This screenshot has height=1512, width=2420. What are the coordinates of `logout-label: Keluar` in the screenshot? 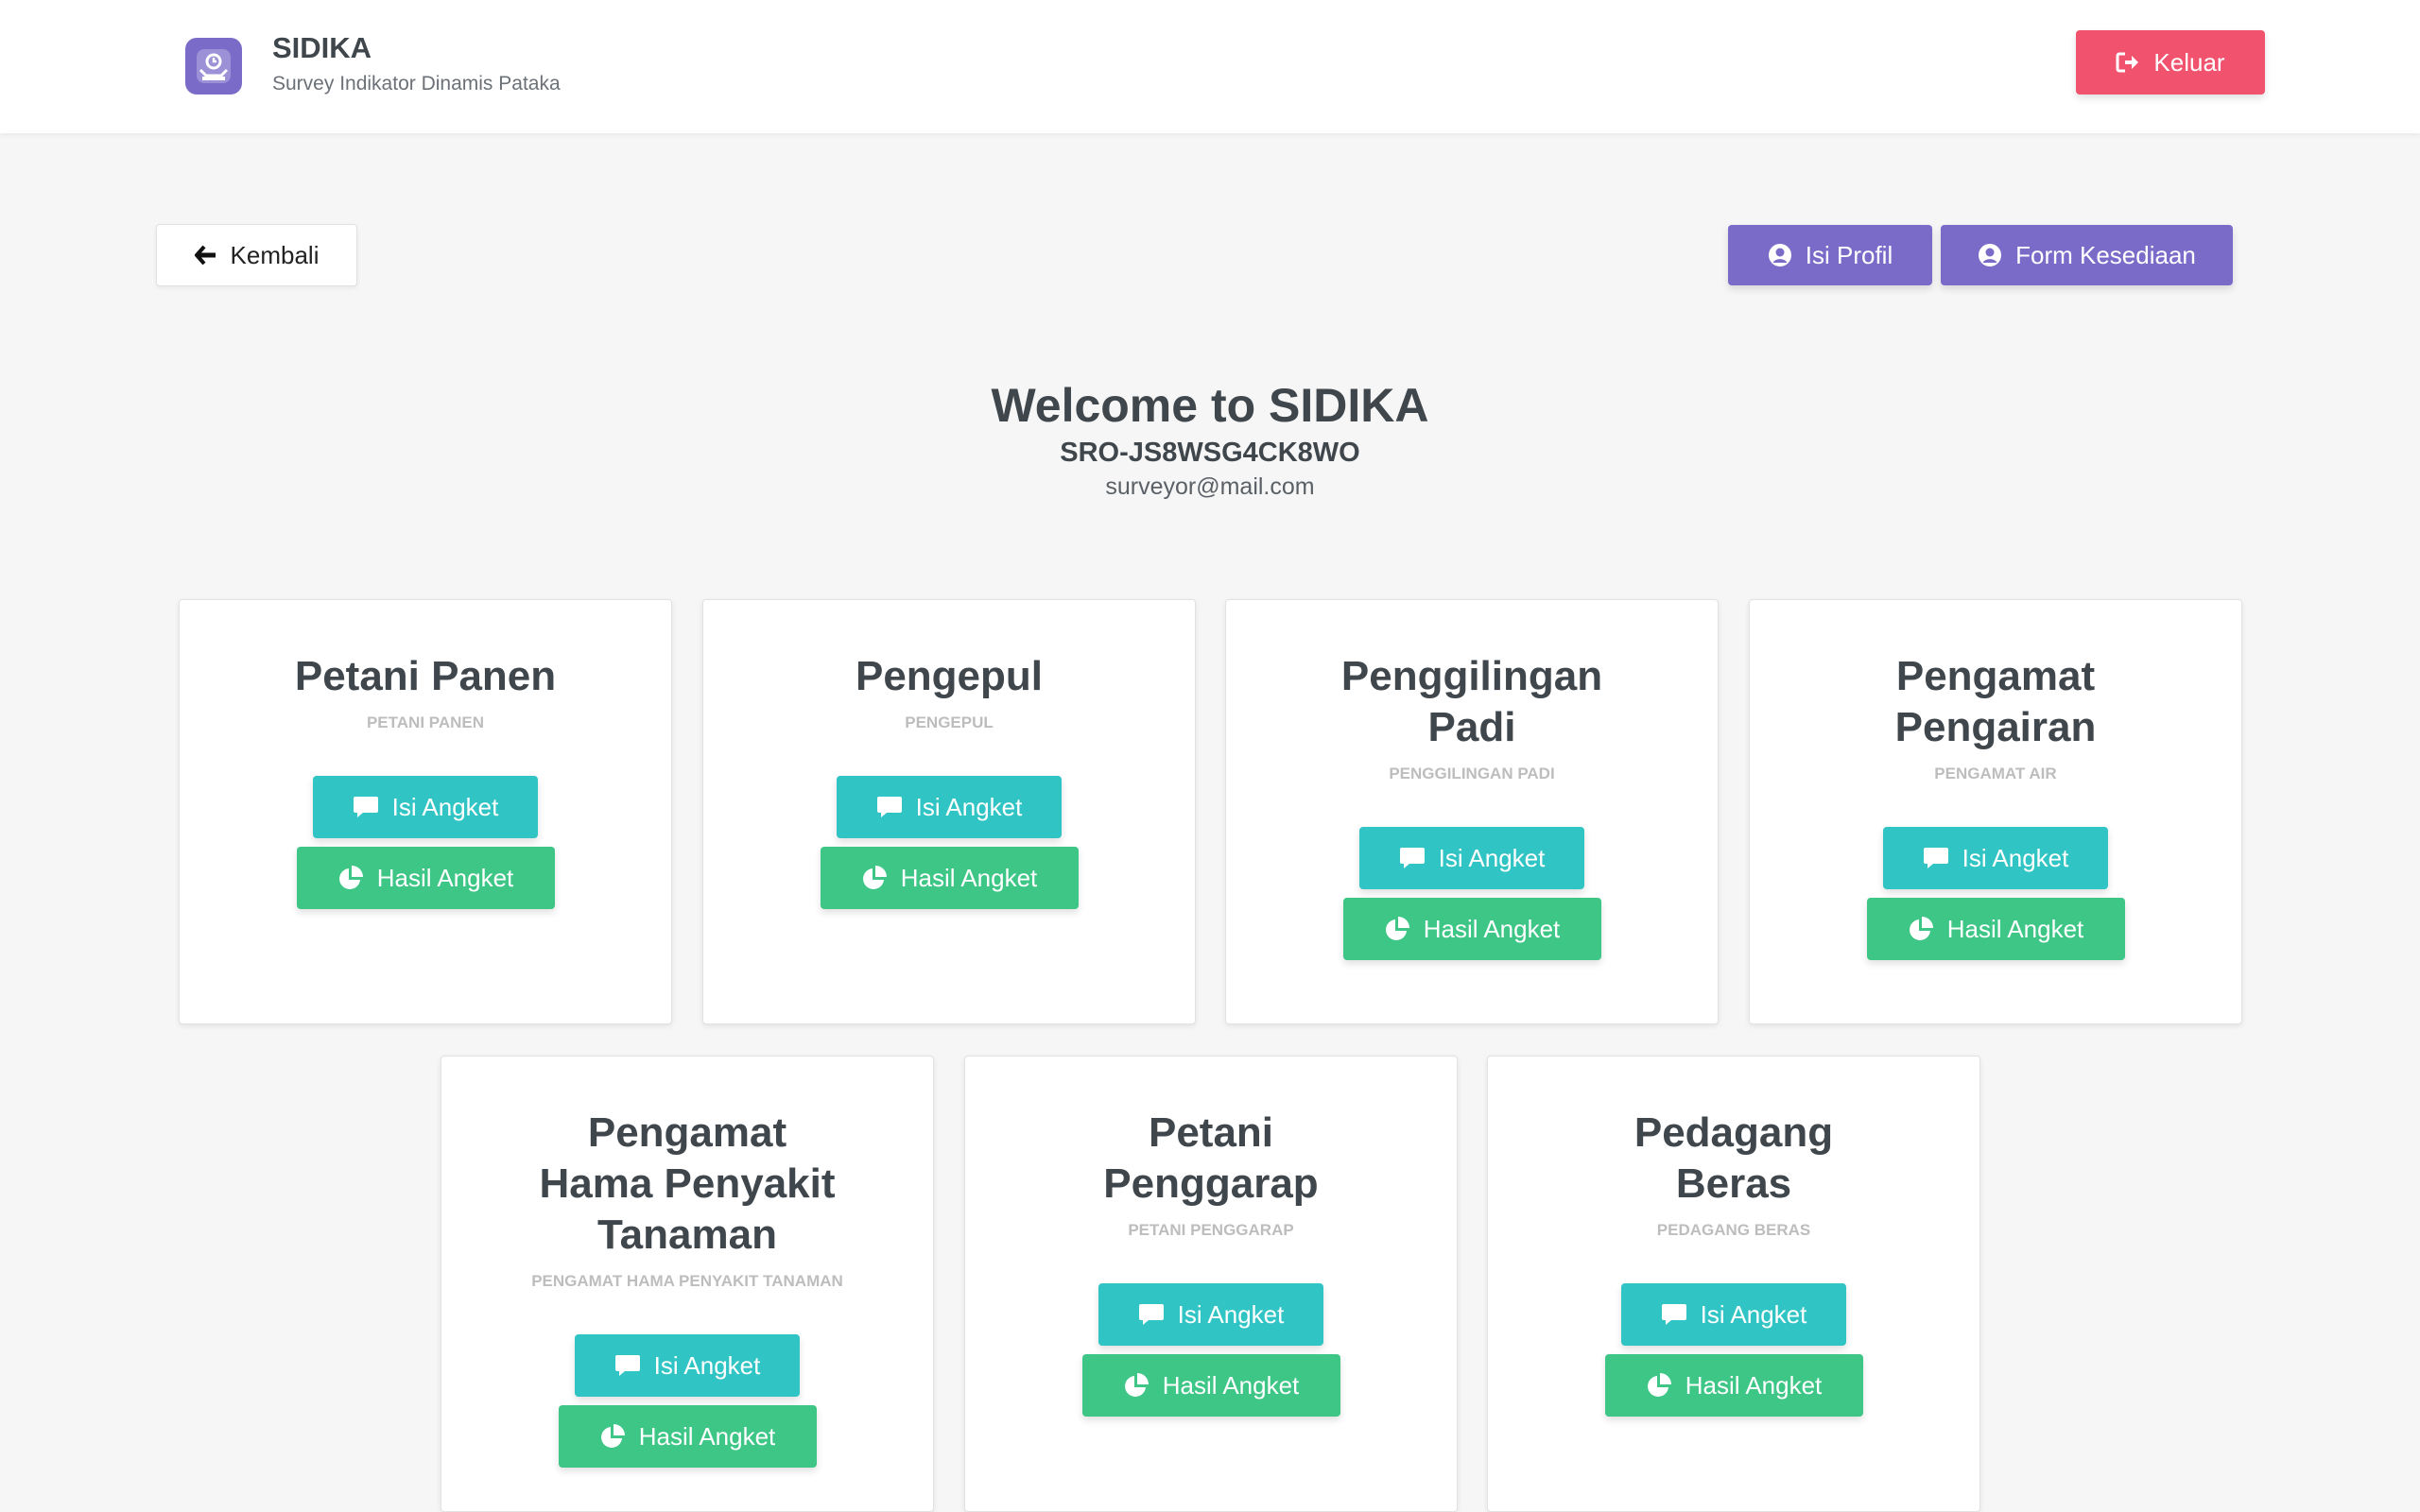 It's located at (2189, 62).